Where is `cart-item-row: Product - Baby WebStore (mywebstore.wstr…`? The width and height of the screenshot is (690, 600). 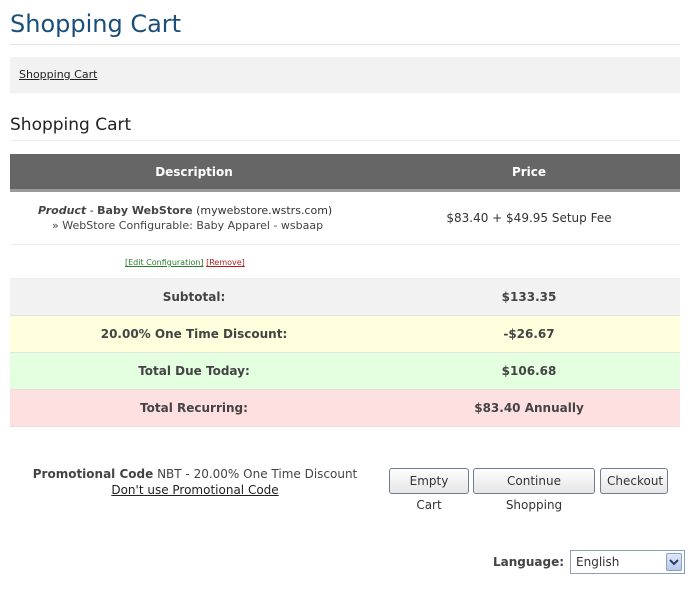
cart-item-row: Product - Baby WebStore (mywebstore.wstr… is located at coordinates (345, 218).